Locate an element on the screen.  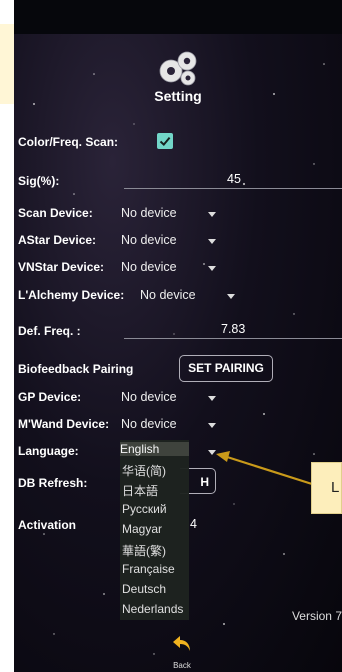
header: Setting is located at coordinates (178, 75).